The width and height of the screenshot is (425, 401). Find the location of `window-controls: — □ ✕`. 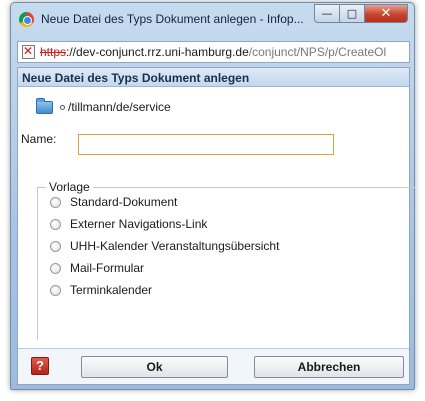

window-controls: — □ ✕ is located at coordinates (361, 13).